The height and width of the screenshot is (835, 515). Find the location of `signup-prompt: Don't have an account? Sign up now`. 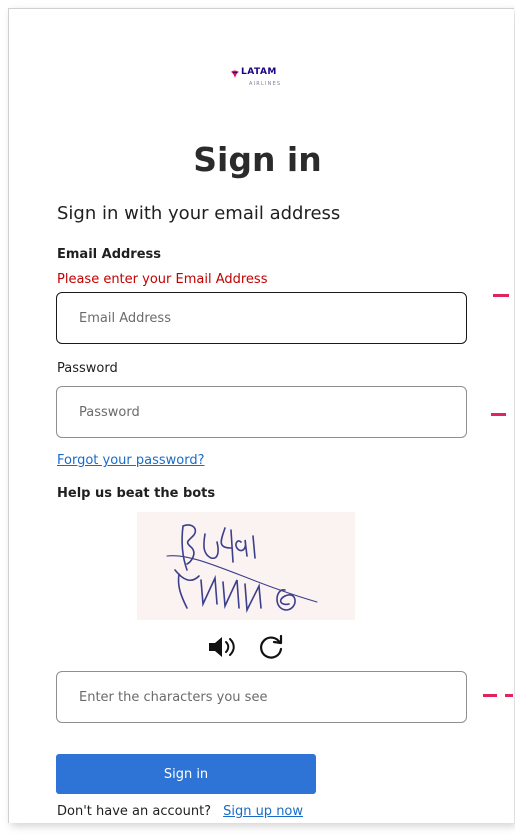

signup-prompt: Don't have an account? Sign up now is located at coordinates (180, 811).